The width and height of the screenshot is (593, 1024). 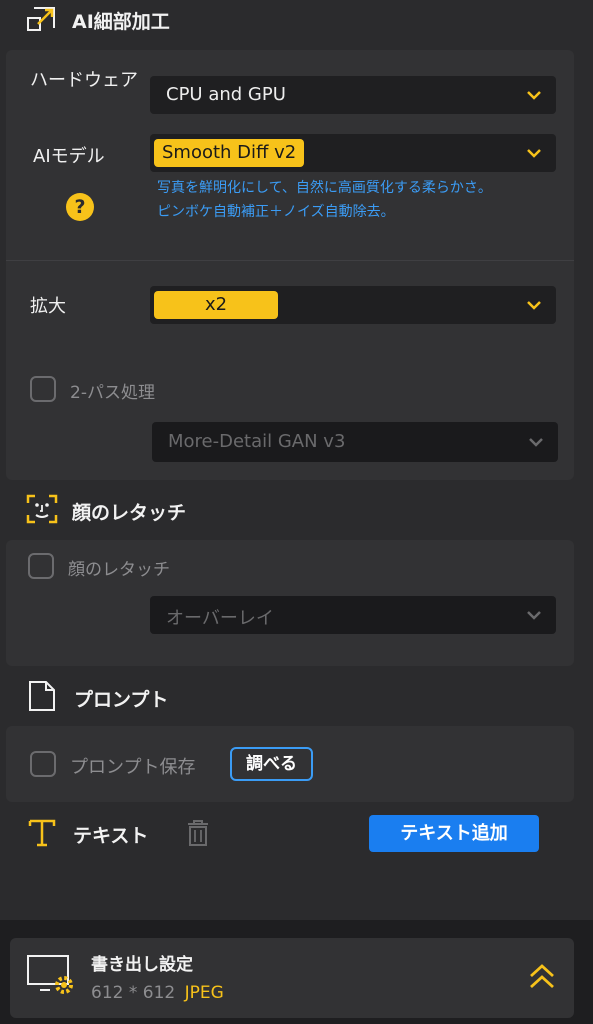 What do you see at coordinates (542, 977) in the screenshot?
I see `double-chevron-up-icon` at bounding box center [542, 977].